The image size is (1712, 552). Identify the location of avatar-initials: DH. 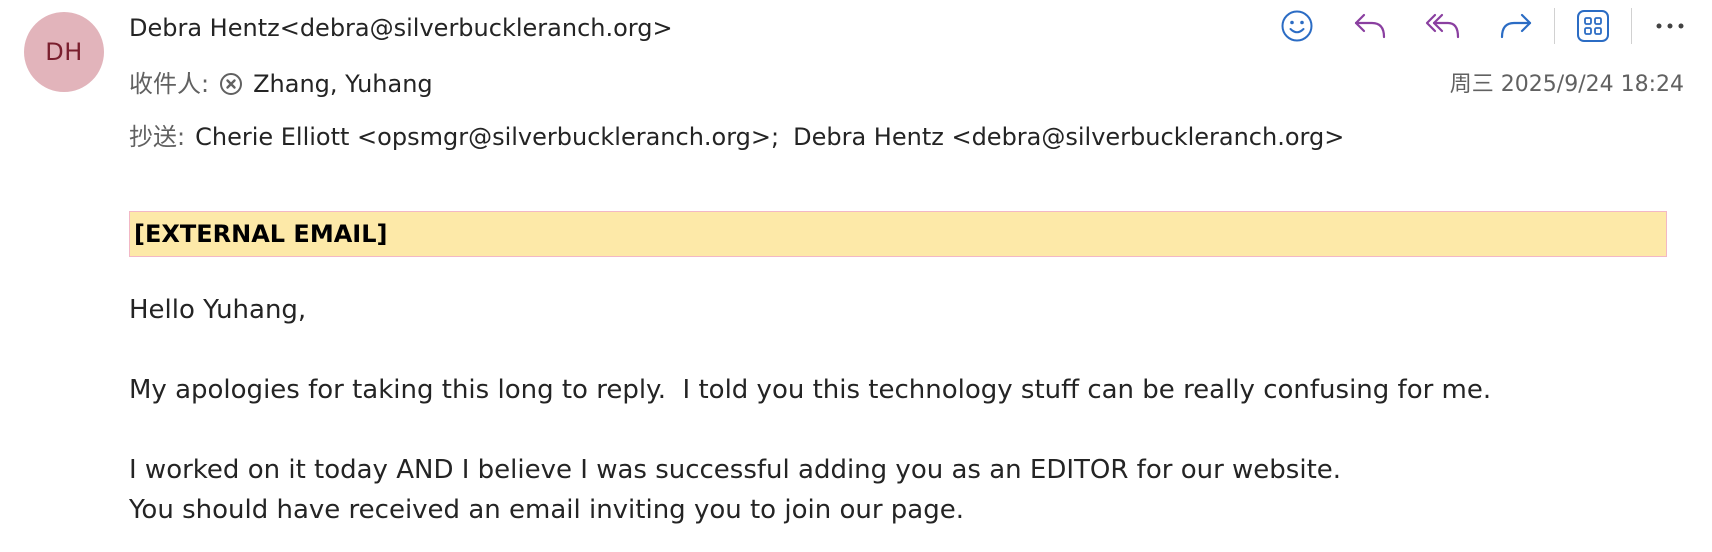
(64, 52).